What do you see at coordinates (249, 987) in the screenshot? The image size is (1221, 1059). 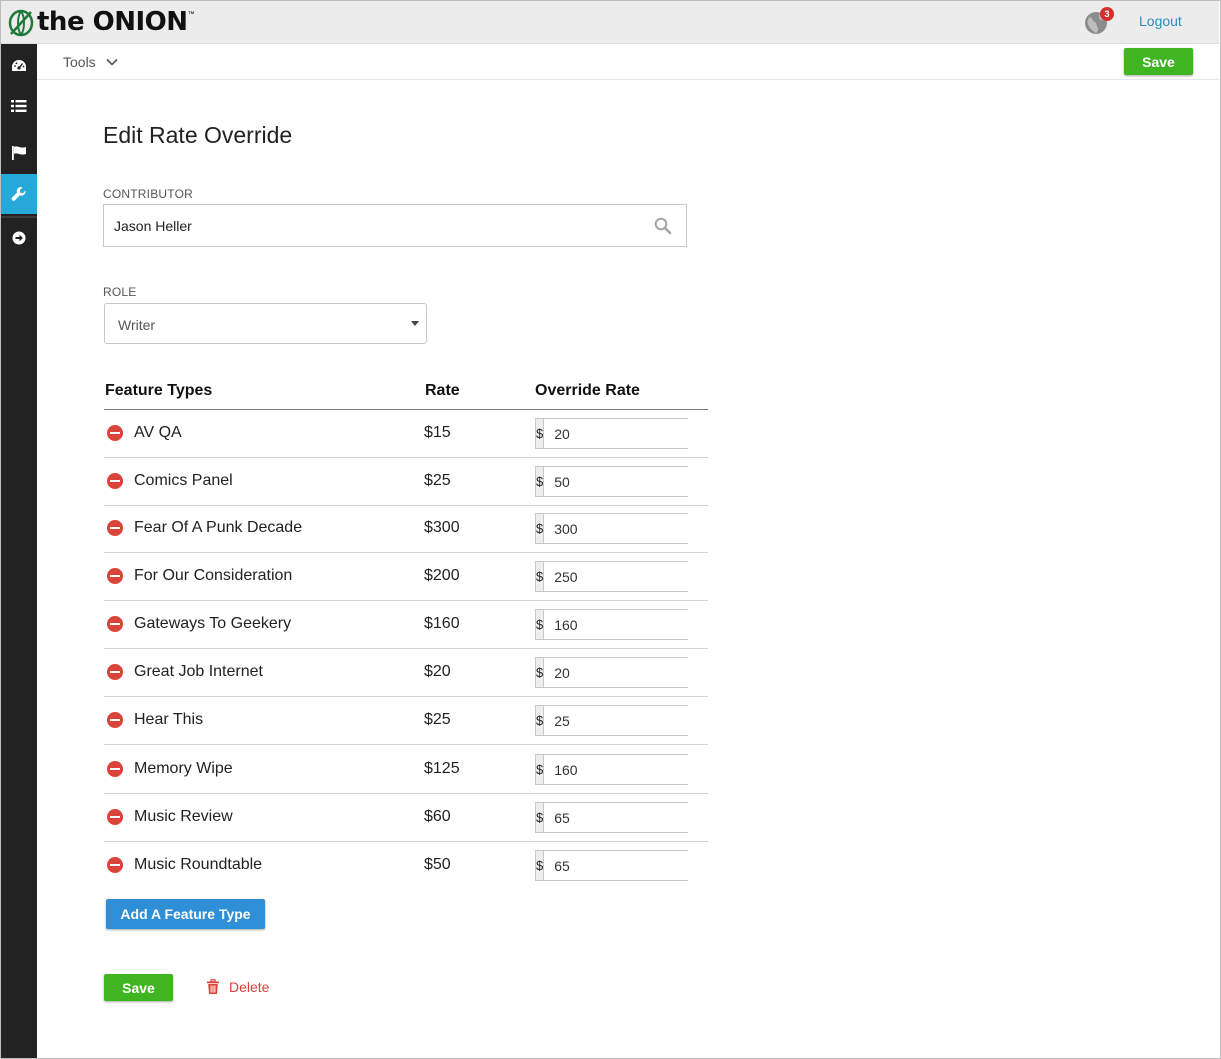 I see `delete-label: Delete` at bounding box center [249, 987].